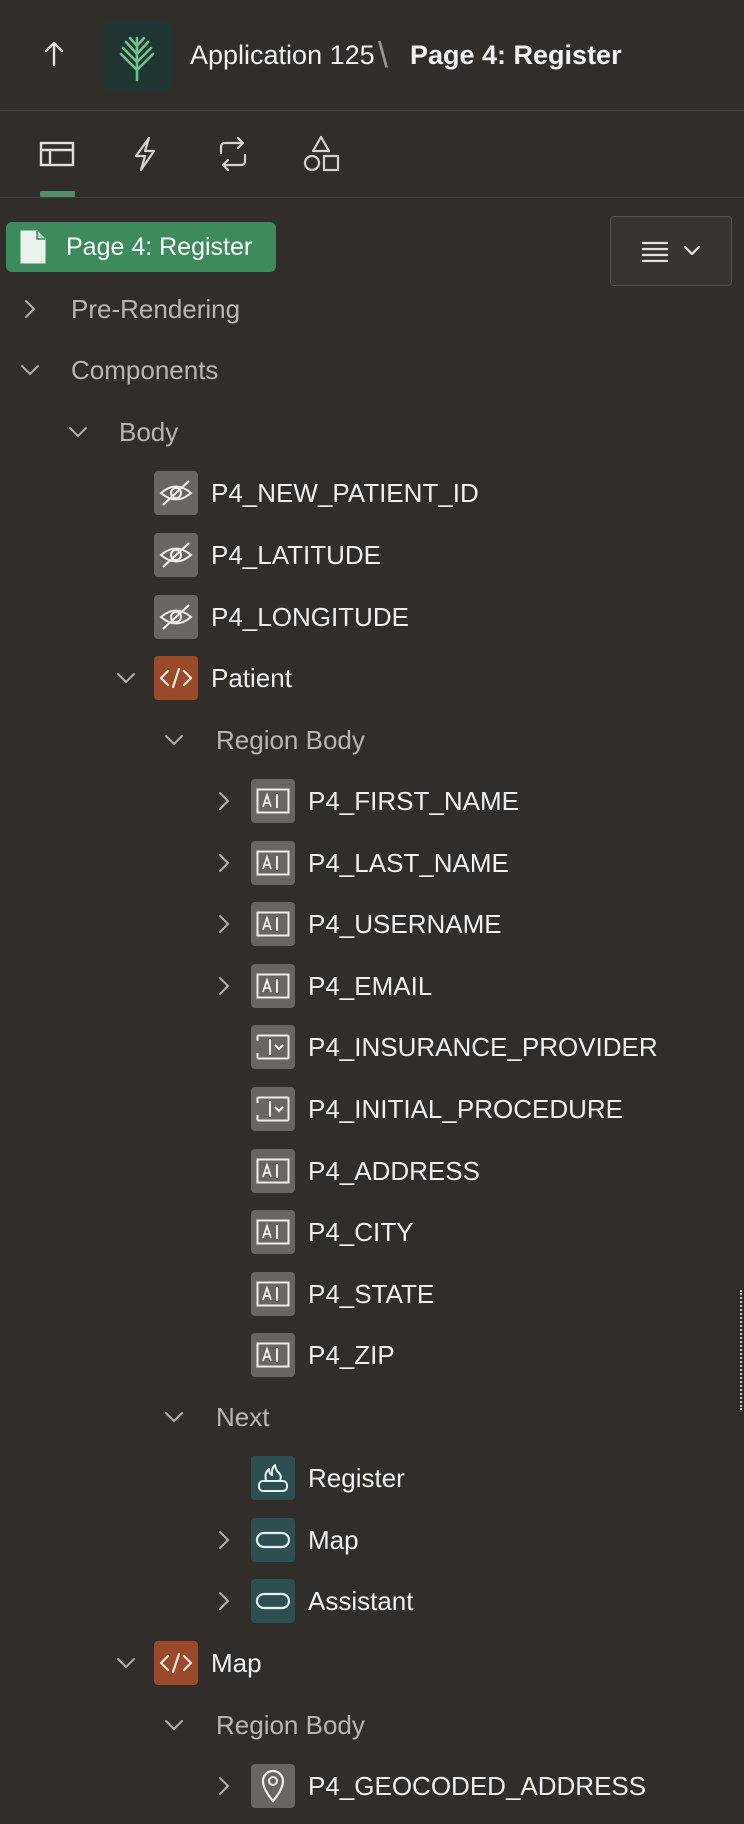 The image size is (744, 1824). Describe the element at coordinates (516, 55) in the screenshot. I see `page-title: Page 4: Register` at that location.